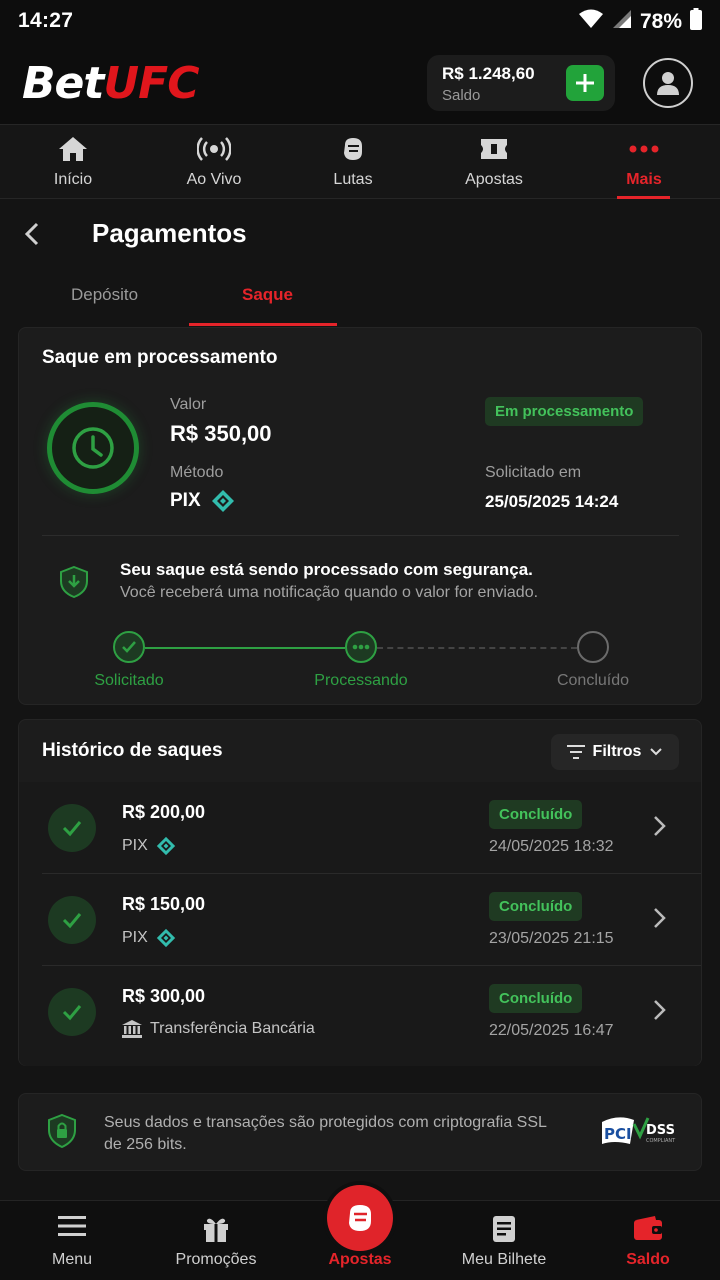 The height and width of the screenshot is (1280, 720). Describe the element at coordinates (164, 812) in the screenshot. I see `history-amount: R$ 200,00` at that location.